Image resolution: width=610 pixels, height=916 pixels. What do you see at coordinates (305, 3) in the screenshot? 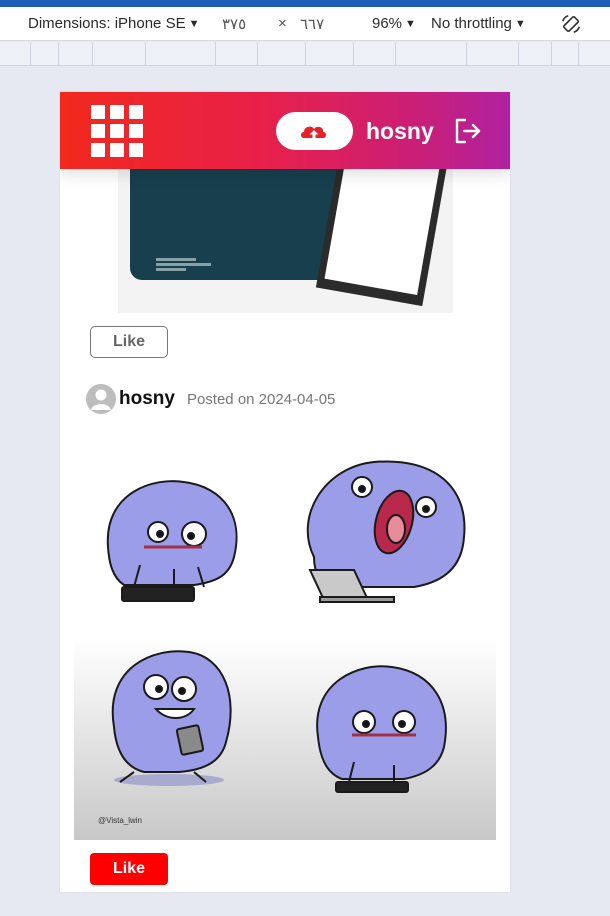
I see `browser-top-border` at bounding box center [305, 3].